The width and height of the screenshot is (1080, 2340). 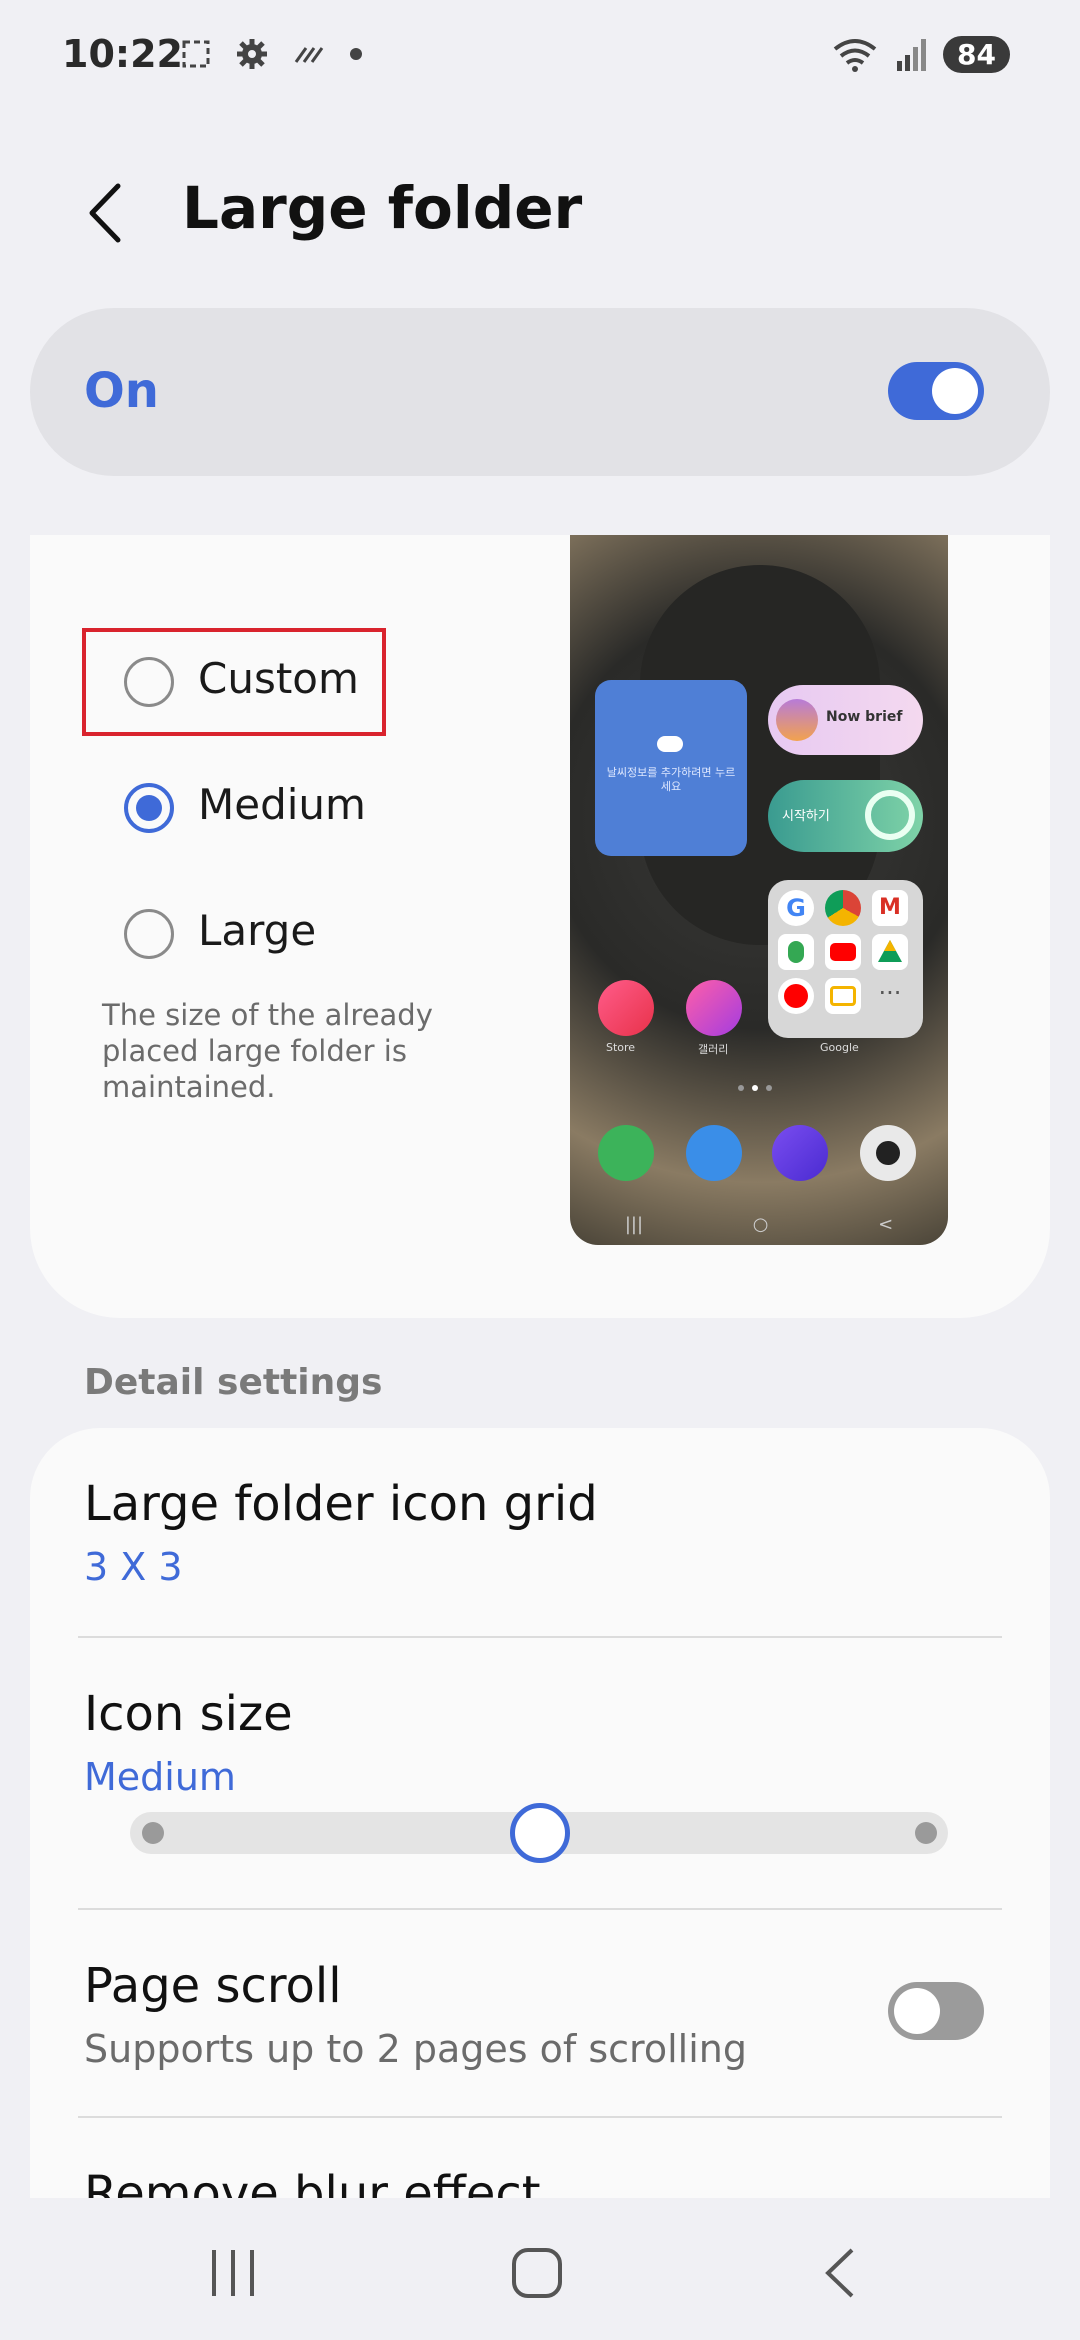 I want to click on phone-app-icon, so click(x=626, y=1153).